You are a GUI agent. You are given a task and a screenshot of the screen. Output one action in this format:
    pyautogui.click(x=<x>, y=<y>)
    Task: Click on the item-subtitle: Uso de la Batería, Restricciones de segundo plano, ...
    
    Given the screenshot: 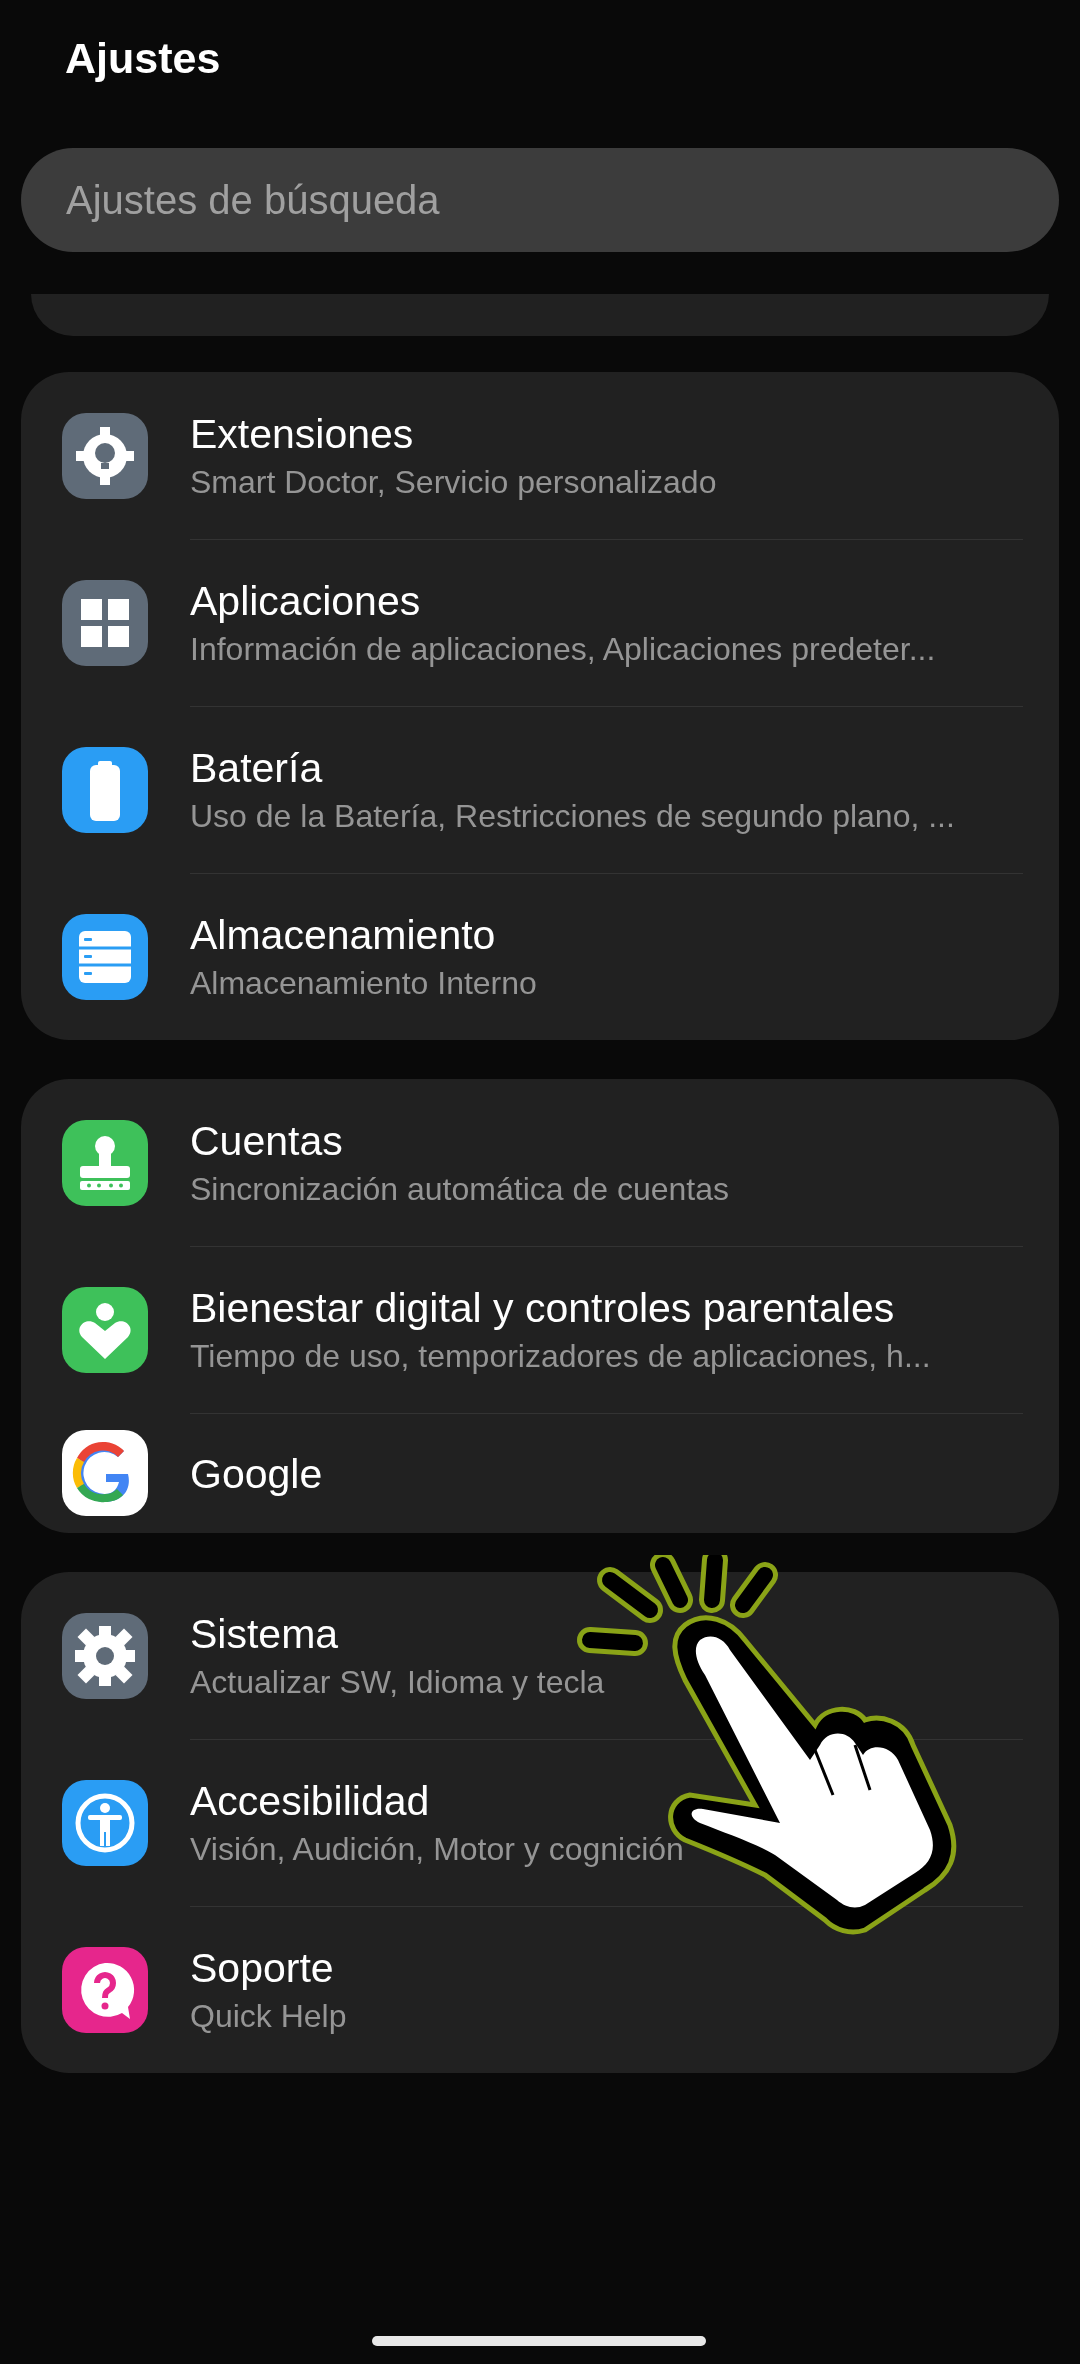 What is the action you would take?
    pyautogui.click(x=573, y=816)
    